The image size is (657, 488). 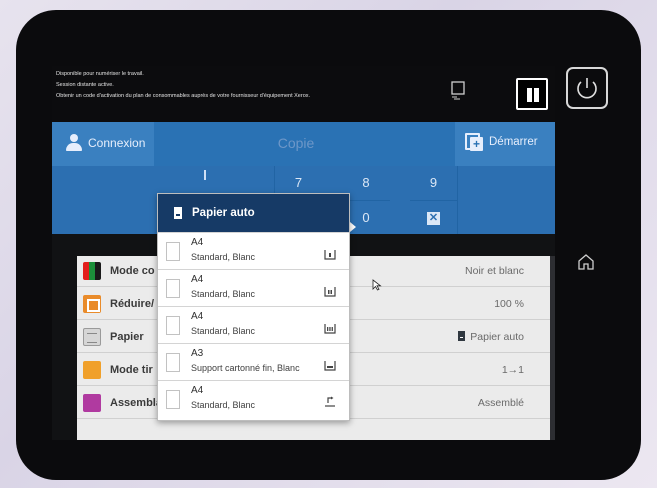 I want to click on app-bar: Connexion Copie Démarrer, so click(x=303, y=144).